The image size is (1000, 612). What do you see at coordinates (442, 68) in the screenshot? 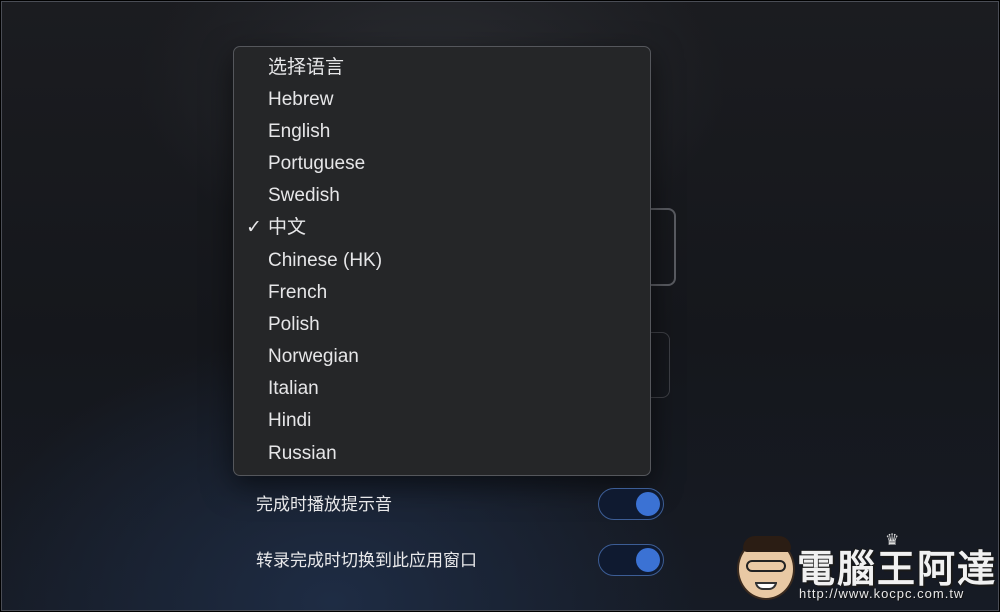
I see `menu-item-select-language: 选择语言` at bounding box center [442, 68].